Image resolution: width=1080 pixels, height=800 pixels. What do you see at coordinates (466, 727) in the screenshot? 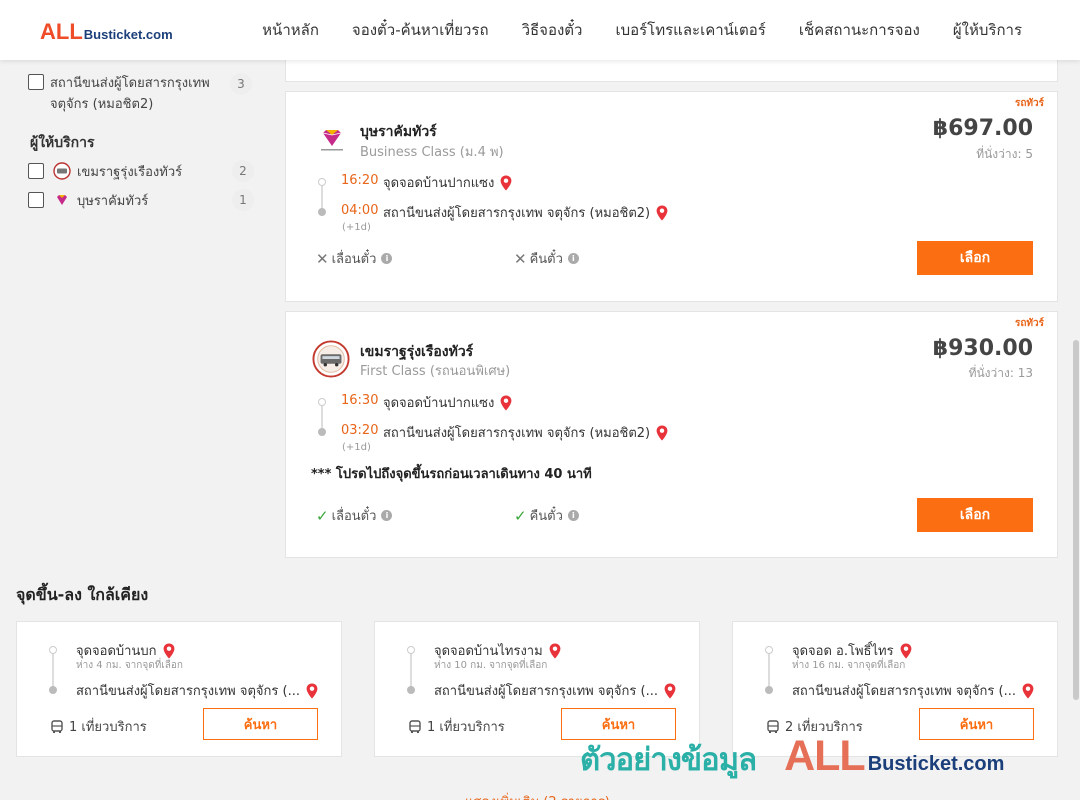
I see `nearby-service-label: 1 เที่ยวบริการ` at bounding box center [466, 727].